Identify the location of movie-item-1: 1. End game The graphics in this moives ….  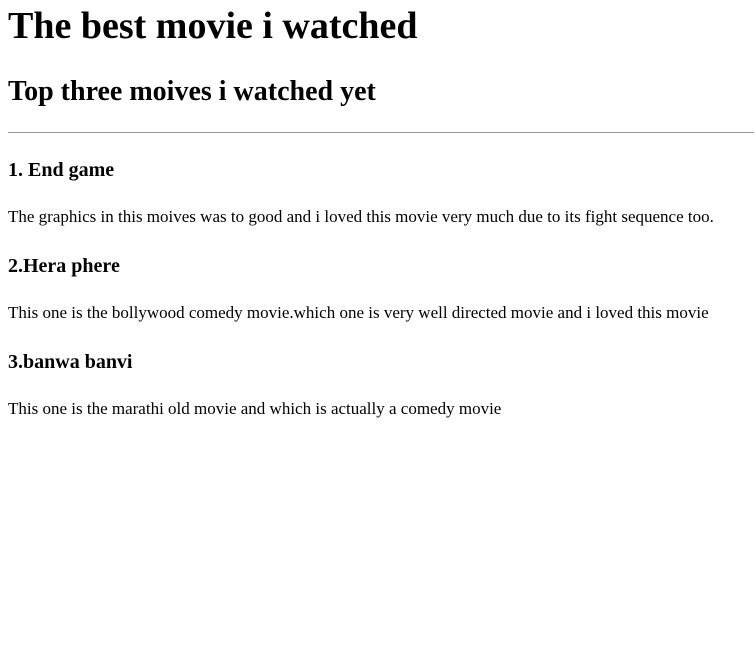
(381, 180).